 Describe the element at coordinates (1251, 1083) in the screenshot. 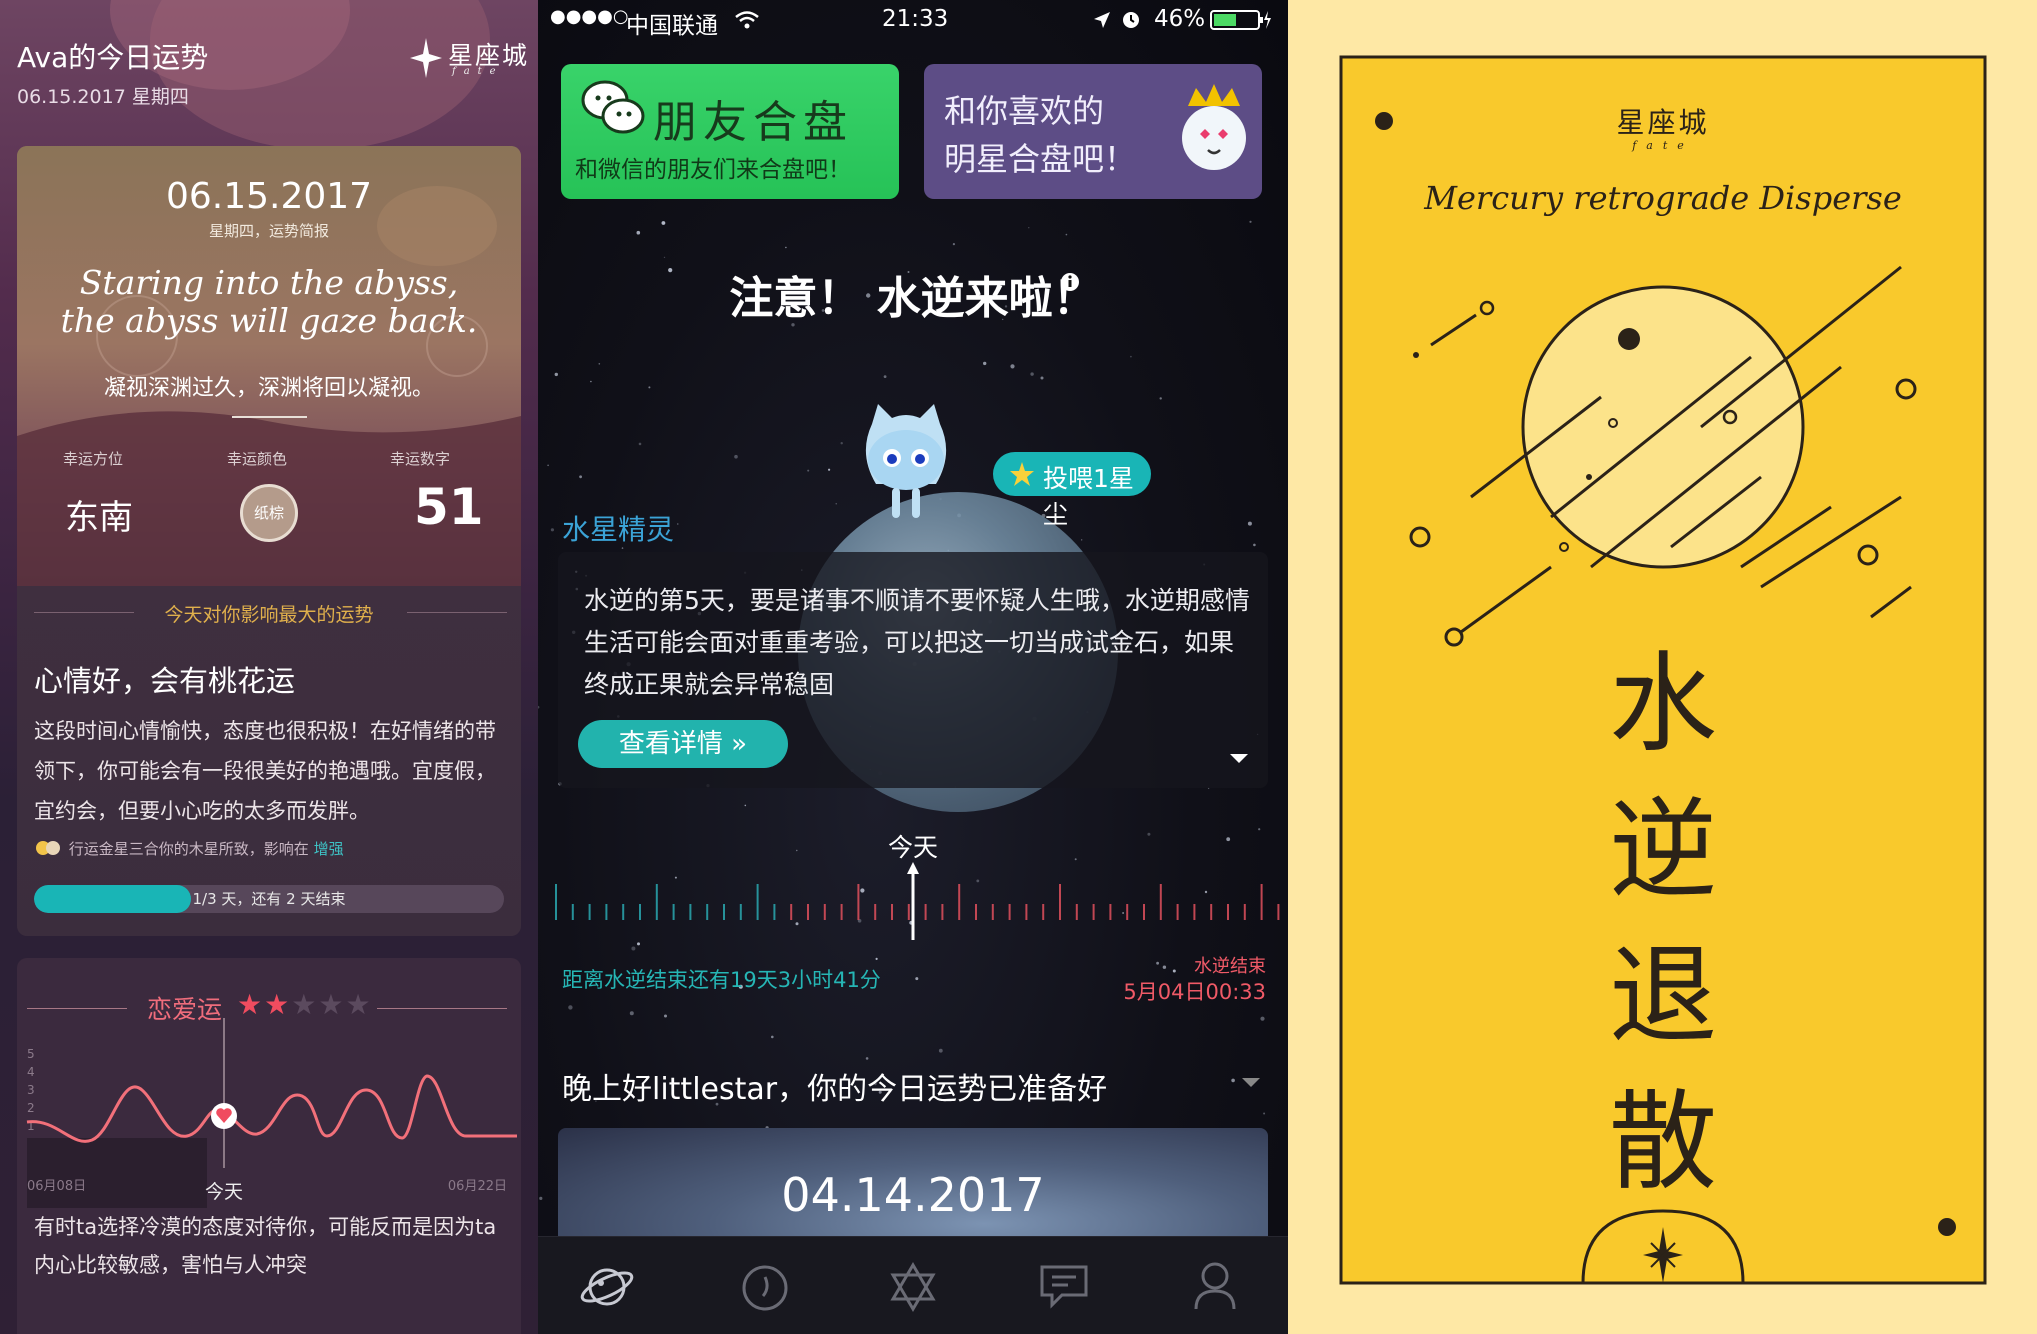

I see `greeting-chevron-icon` at that location.